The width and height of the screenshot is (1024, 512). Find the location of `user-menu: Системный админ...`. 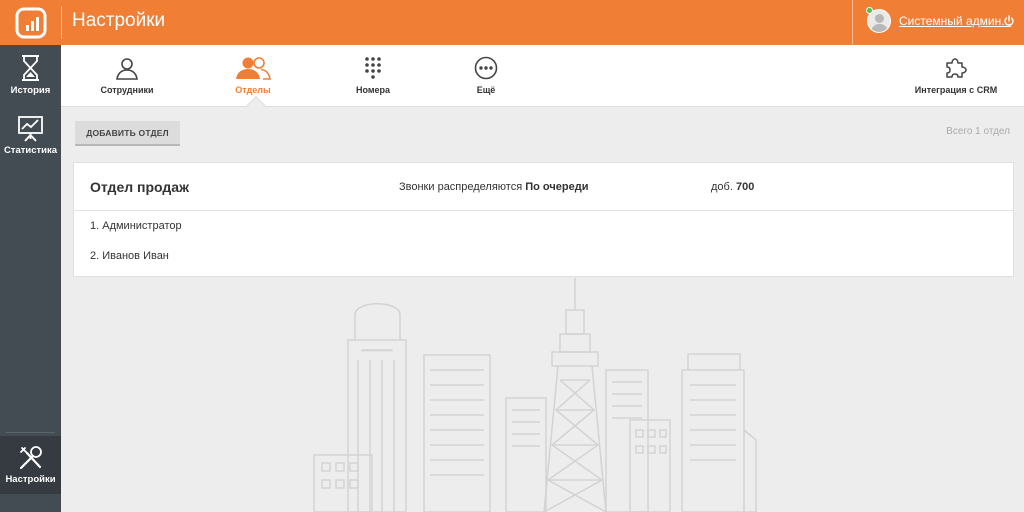

user-menu: Системный админ... is located at coordinates (938, 22).